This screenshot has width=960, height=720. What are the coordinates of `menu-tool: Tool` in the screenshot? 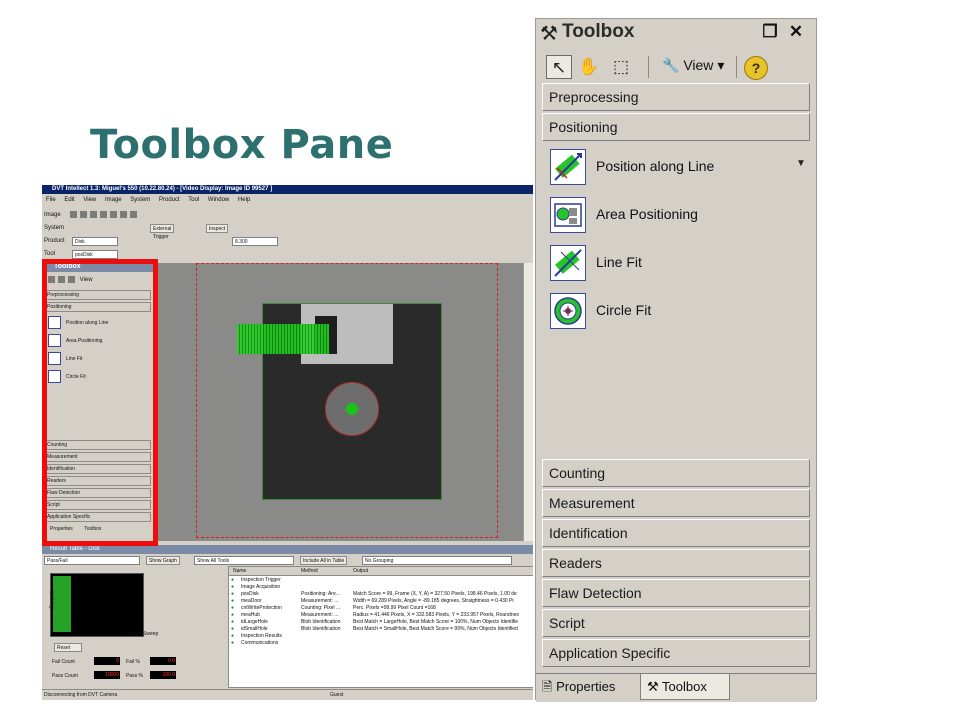 It's located at (193, 200).